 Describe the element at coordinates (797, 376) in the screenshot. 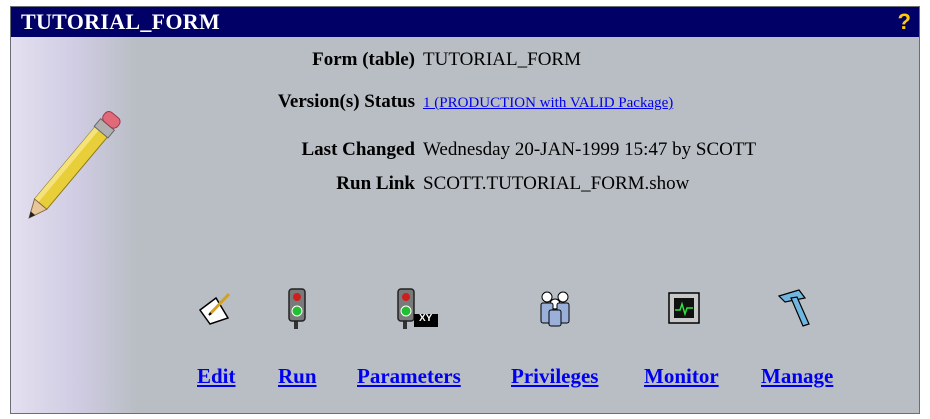

I see `manage-link: Manage` at that location.